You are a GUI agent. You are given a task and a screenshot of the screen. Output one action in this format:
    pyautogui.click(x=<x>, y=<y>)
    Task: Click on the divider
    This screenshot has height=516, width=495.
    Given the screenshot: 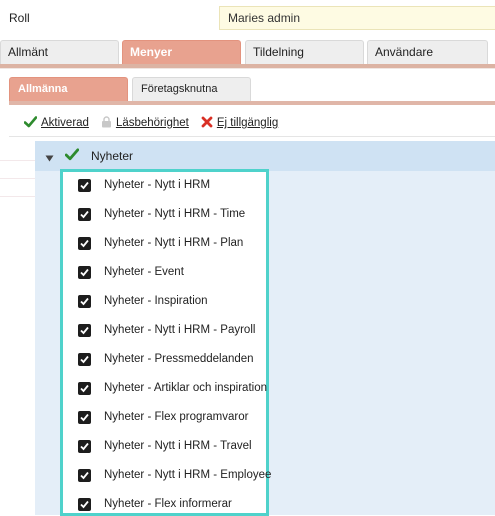 What is the action you would take?
    pyautogui.click(x=247, y=68)
    